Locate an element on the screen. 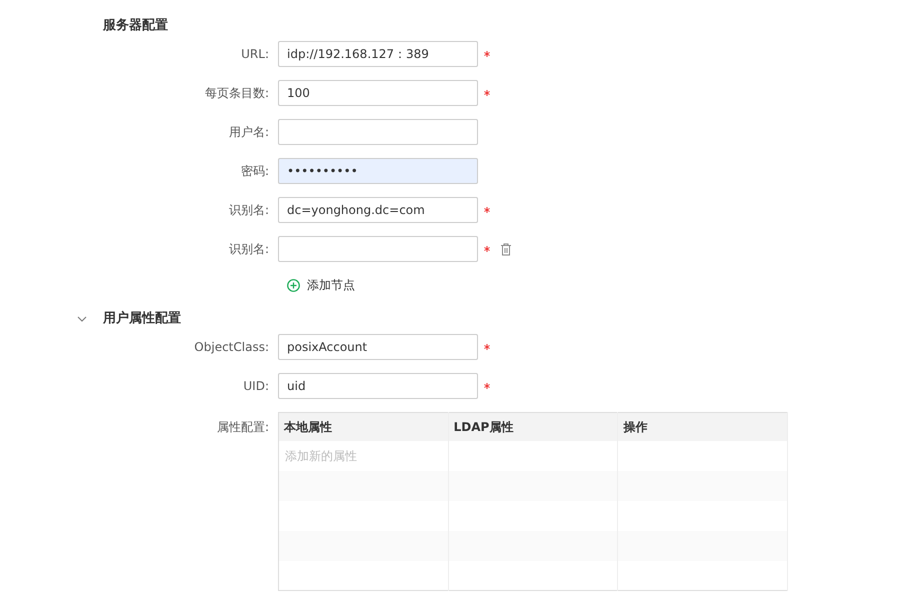 The width and height of the screenshot is (897, 605). field-label: 用户名: is located at coordinates (249, 132).